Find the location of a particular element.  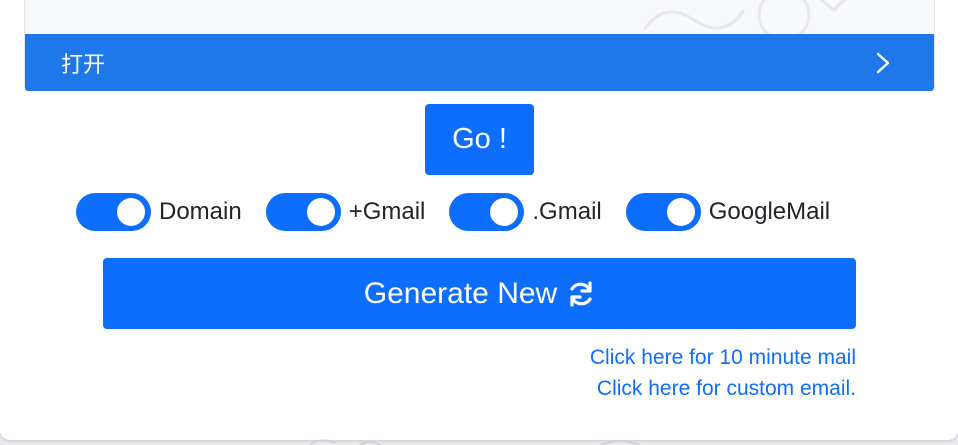

chevron-right-icon is located at coordinates (883, 63).